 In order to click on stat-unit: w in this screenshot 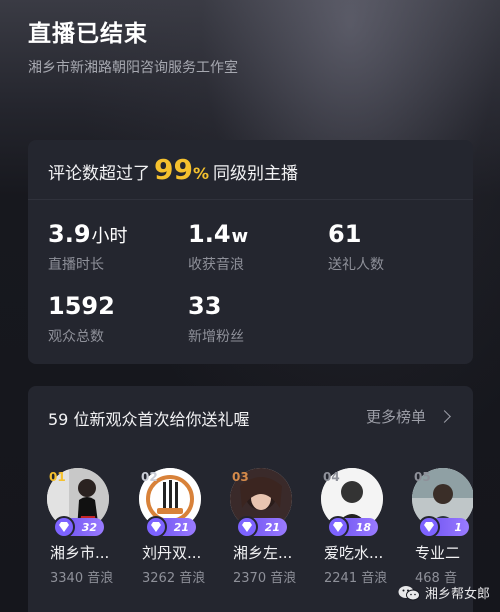, I will do `click(240, 236)`.